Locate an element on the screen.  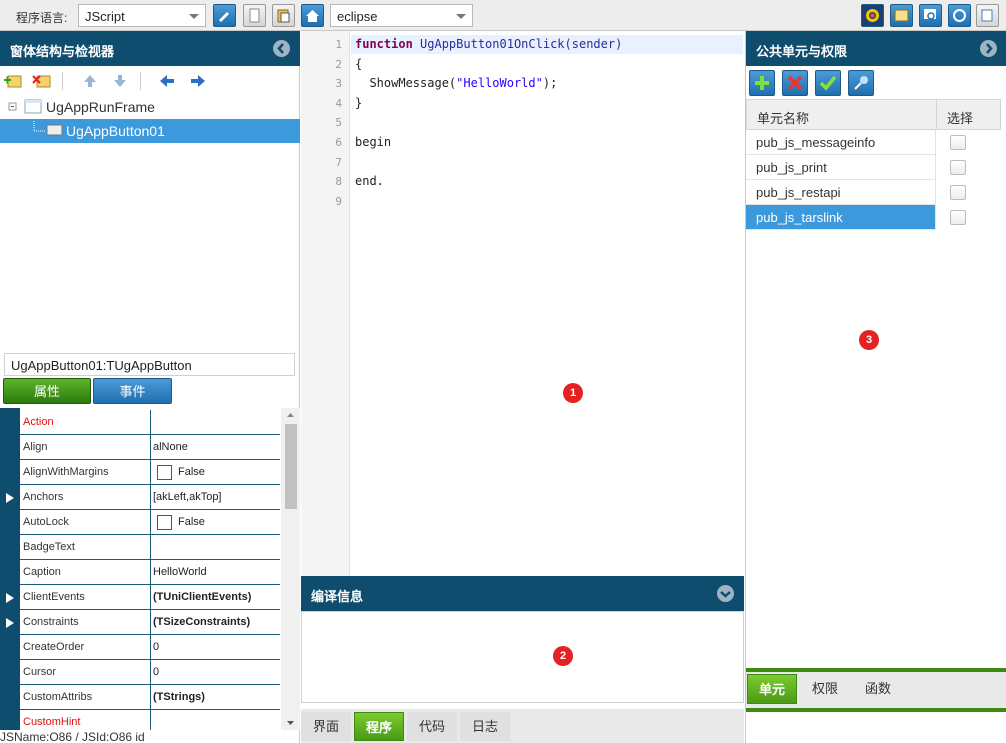
move-down-button is located at coordinates (120, 81).